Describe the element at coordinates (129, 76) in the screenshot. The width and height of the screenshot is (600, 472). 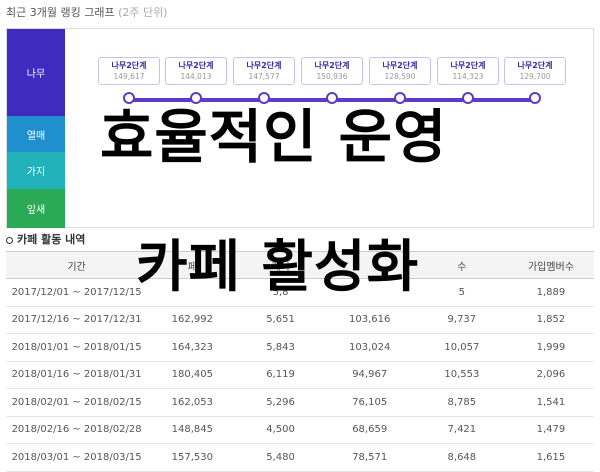
I see `rank-count: 149,617` at that location.